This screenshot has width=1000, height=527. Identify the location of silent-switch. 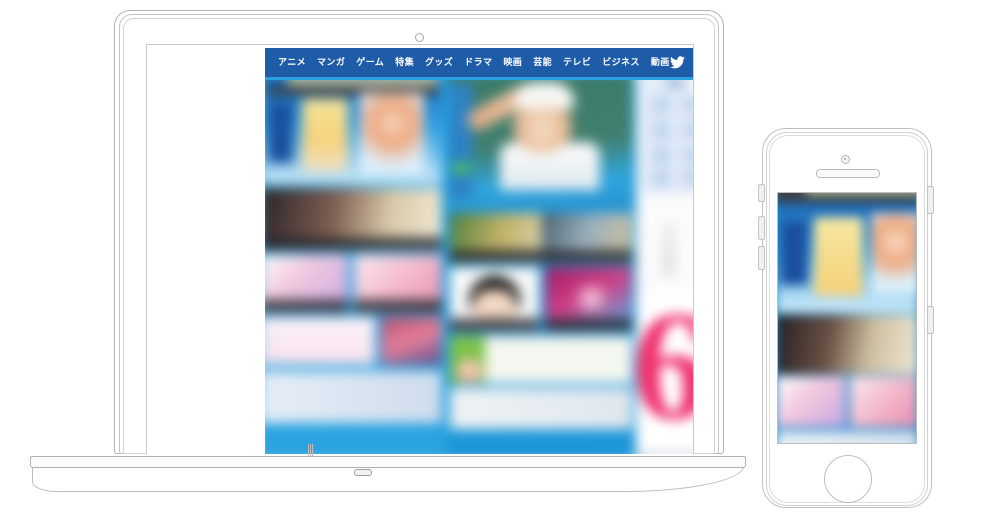
(761, 193).